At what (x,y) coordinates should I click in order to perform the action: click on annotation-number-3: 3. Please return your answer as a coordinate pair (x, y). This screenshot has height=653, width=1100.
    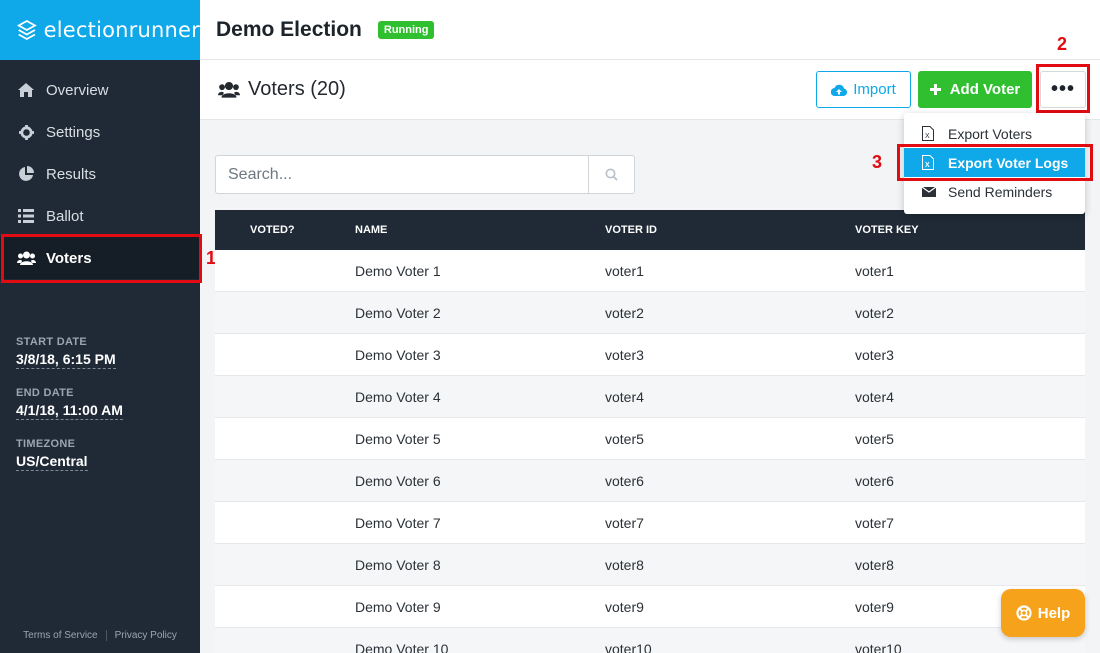
    Looking at the image, I should click on (877, 162).